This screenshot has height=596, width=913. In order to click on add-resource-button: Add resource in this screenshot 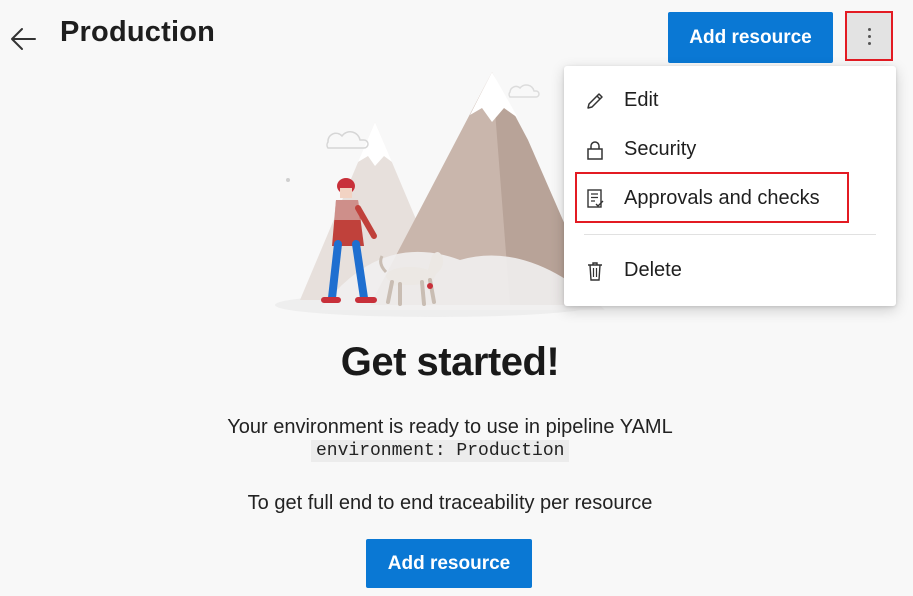, I will do `click(750, 37)`.